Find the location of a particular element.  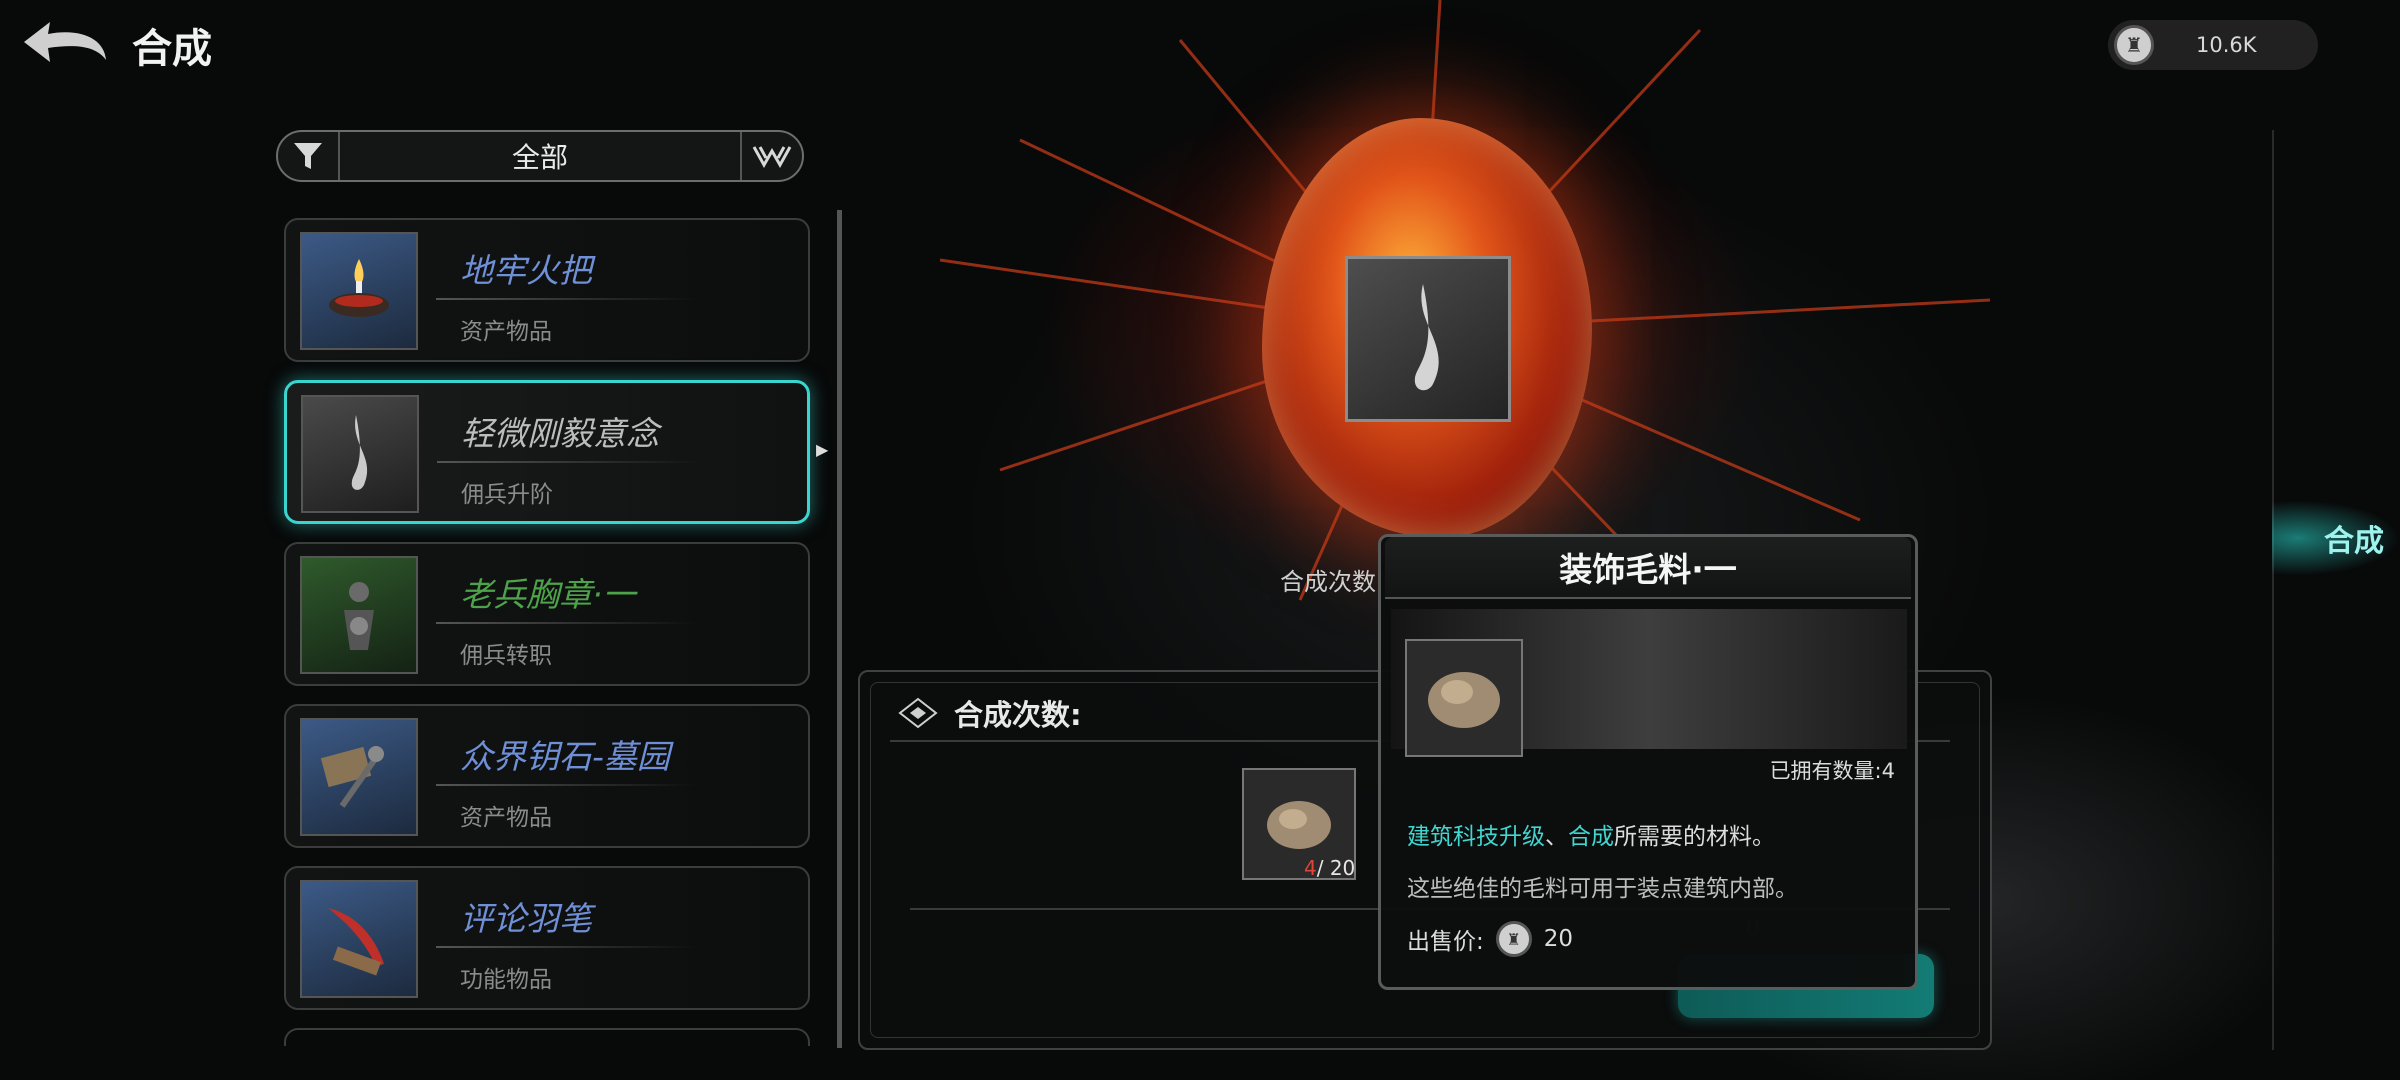

desc-rest: 所需要的材料。 is located at coordinates (1694, 837).